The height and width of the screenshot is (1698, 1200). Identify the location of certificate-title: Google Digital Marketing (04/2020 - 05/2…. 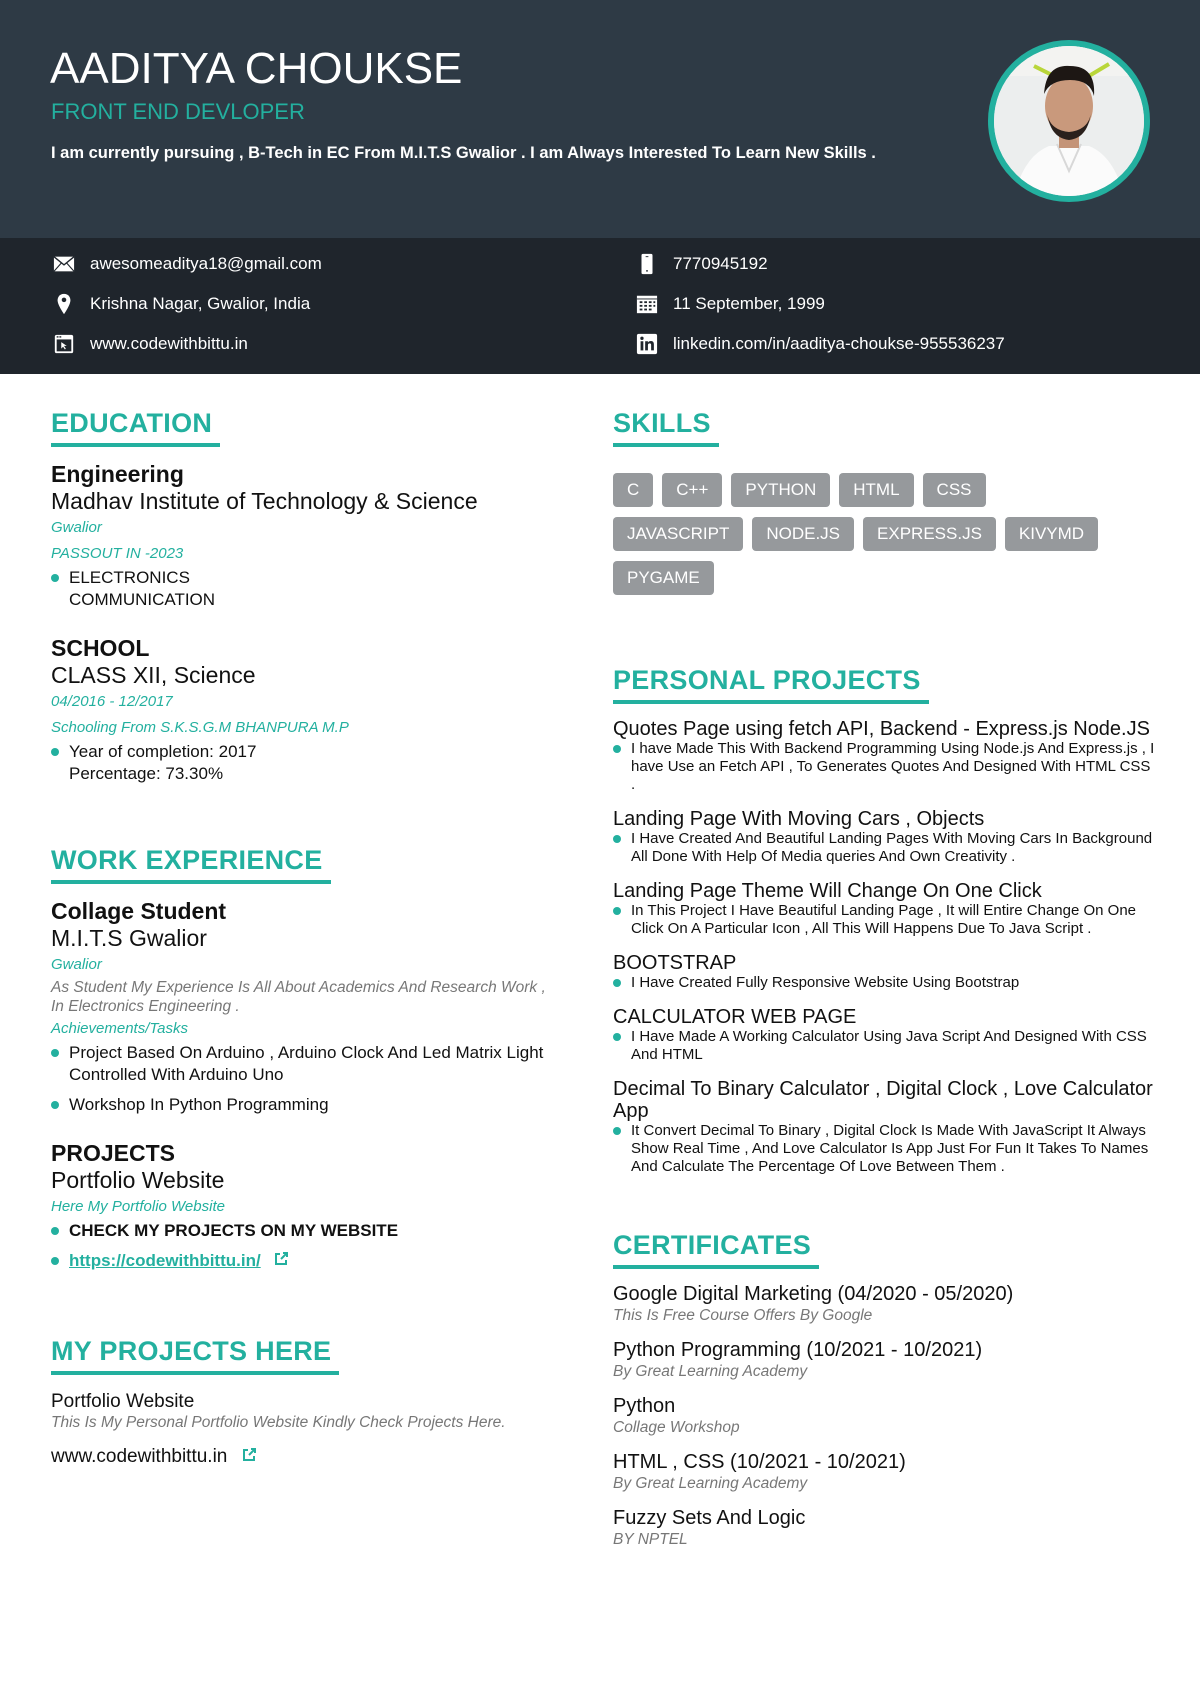
(813, 1294).